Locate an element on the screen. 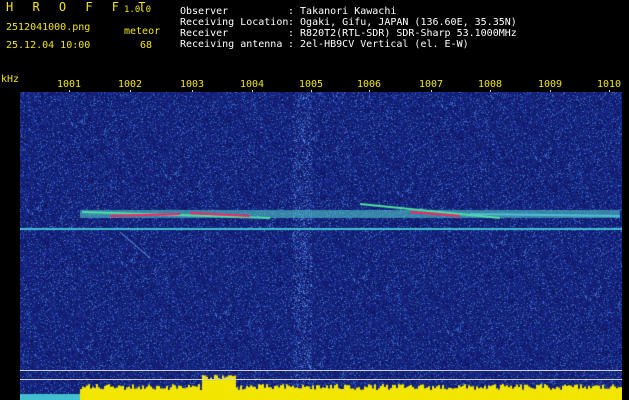  x-tick-label: 1007 is located at coordinates (431, 84).